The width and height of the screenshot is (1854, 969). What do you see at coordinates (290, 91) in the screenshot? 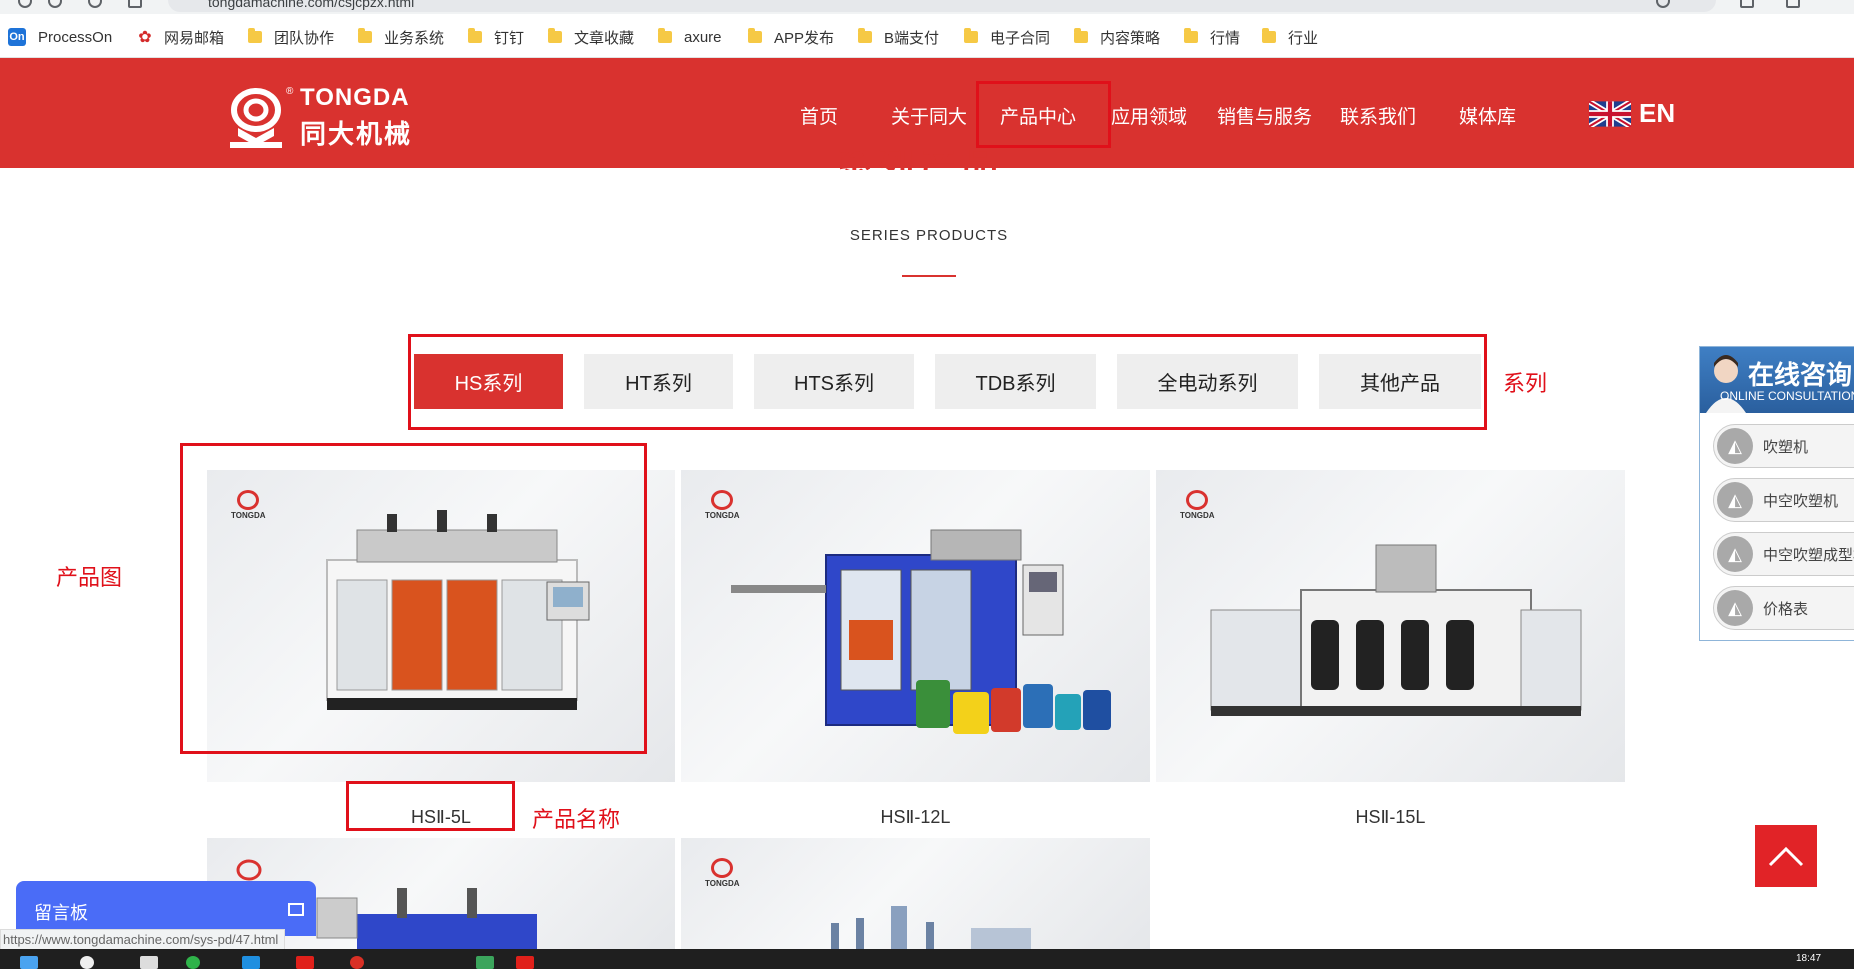
I see `registered-mark-icon: ®` at bounding box center [290, 91].